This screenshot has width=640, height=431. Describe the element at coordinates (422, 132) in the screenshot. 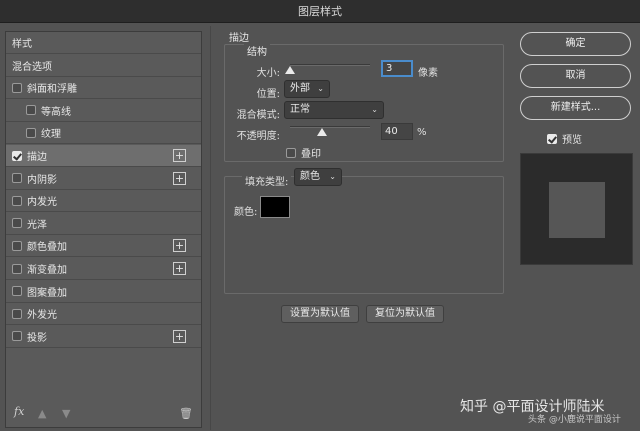

I see `opacity-unit: %` at that location.